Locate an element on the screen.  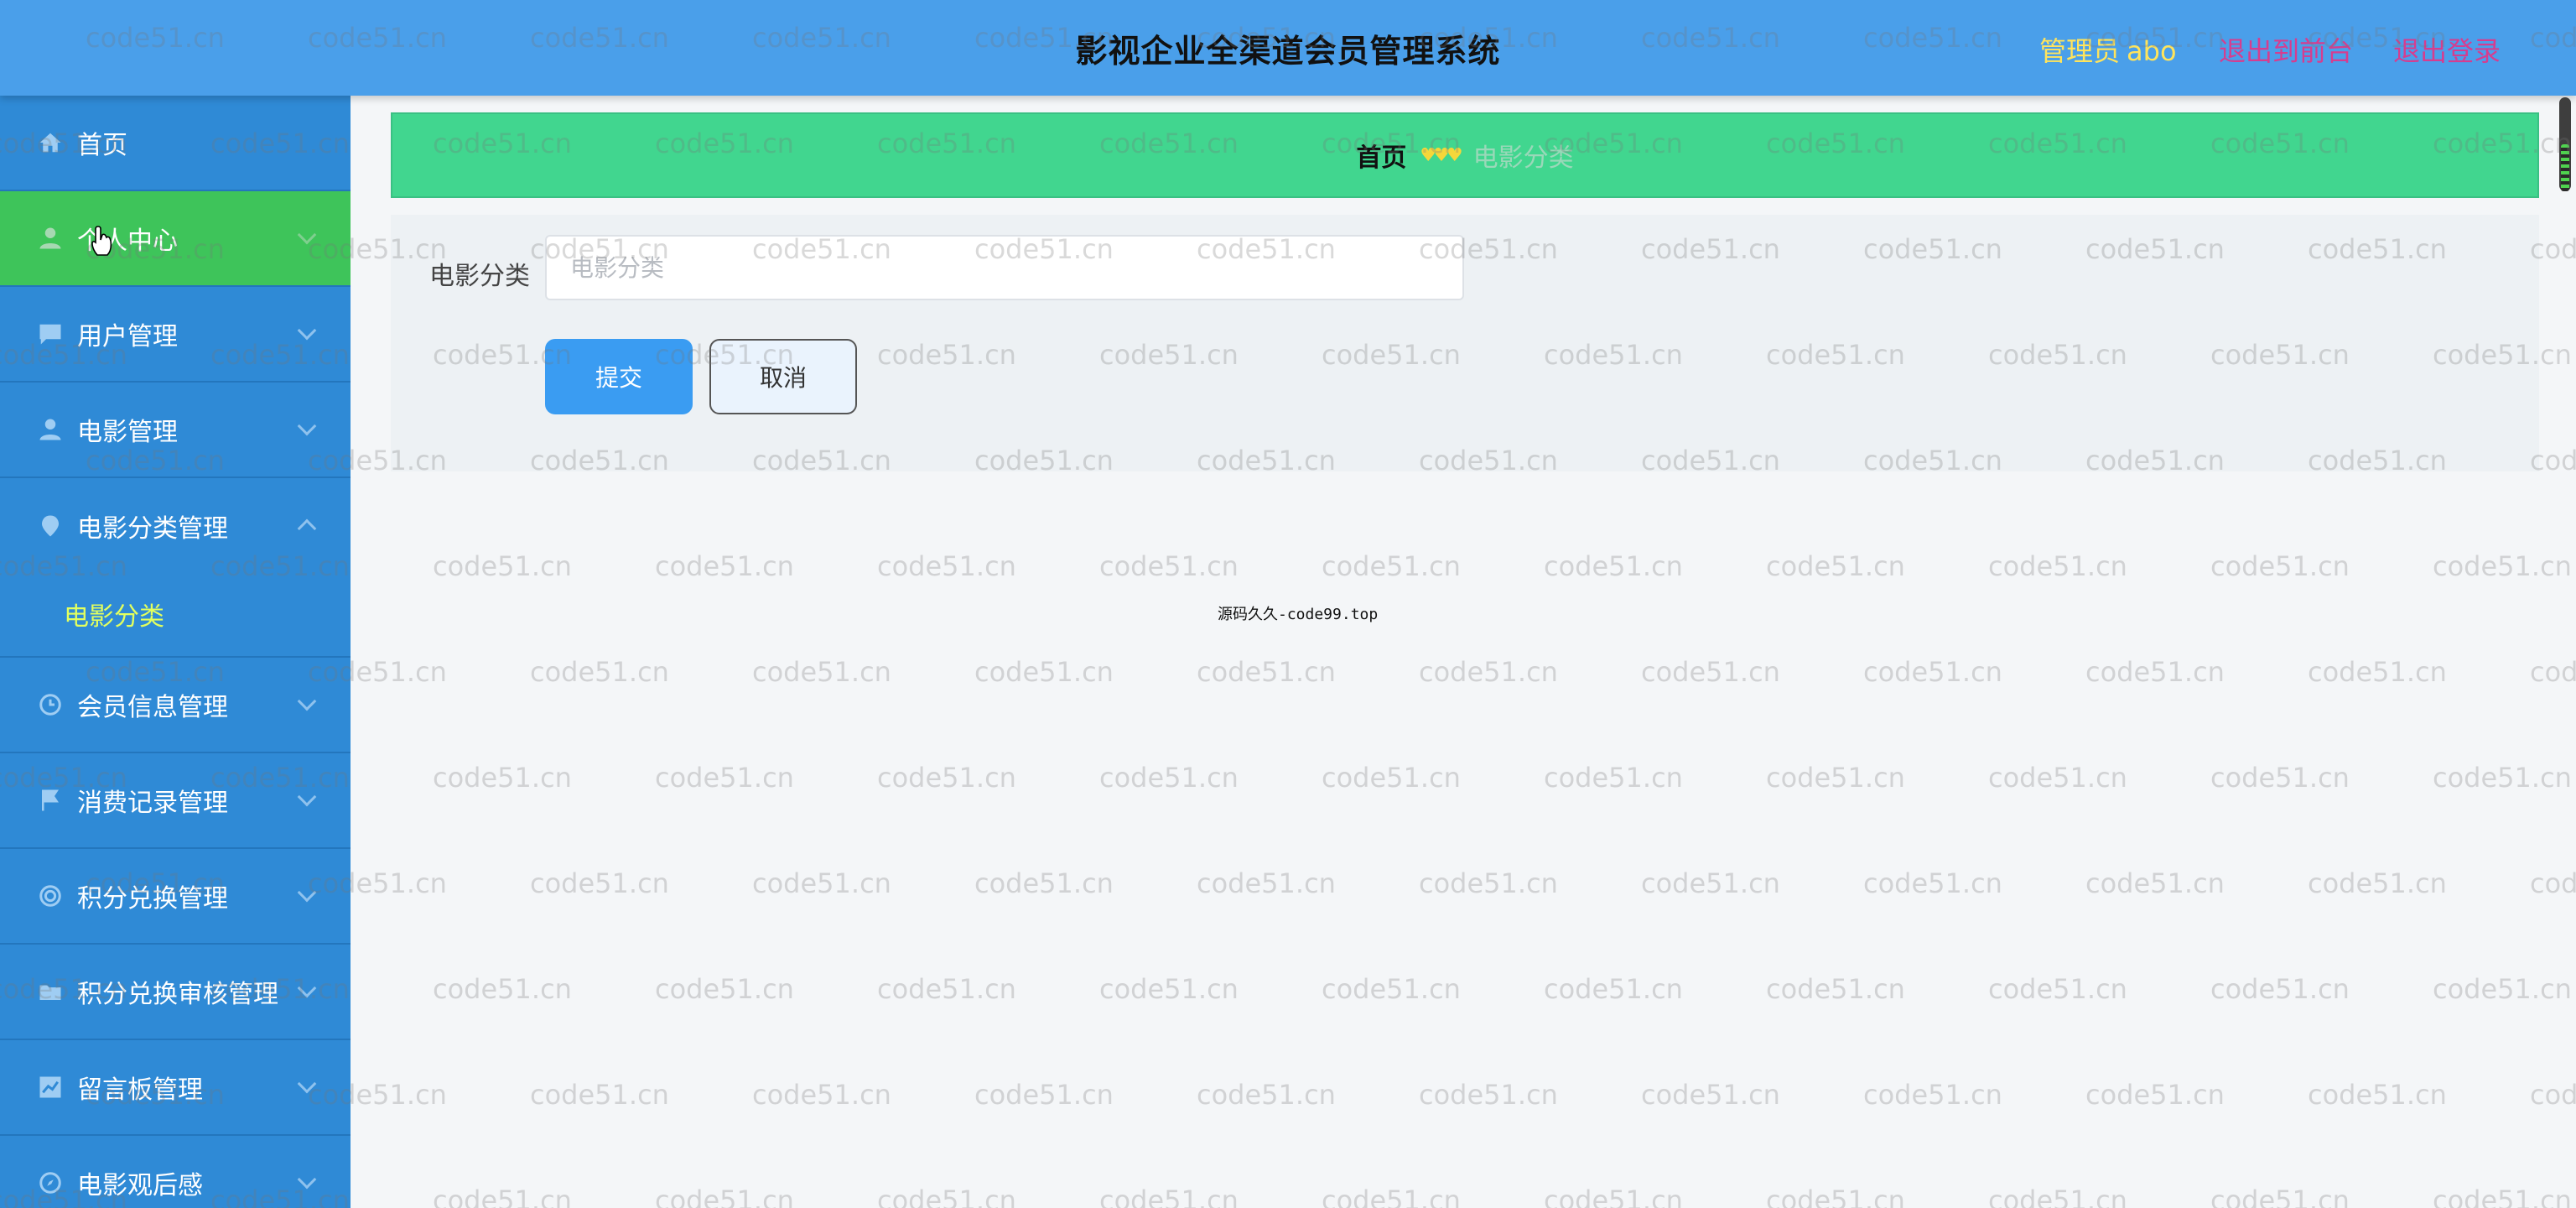
back-to-front-link: 退出到前台 is located at coordinates (2286, 50).